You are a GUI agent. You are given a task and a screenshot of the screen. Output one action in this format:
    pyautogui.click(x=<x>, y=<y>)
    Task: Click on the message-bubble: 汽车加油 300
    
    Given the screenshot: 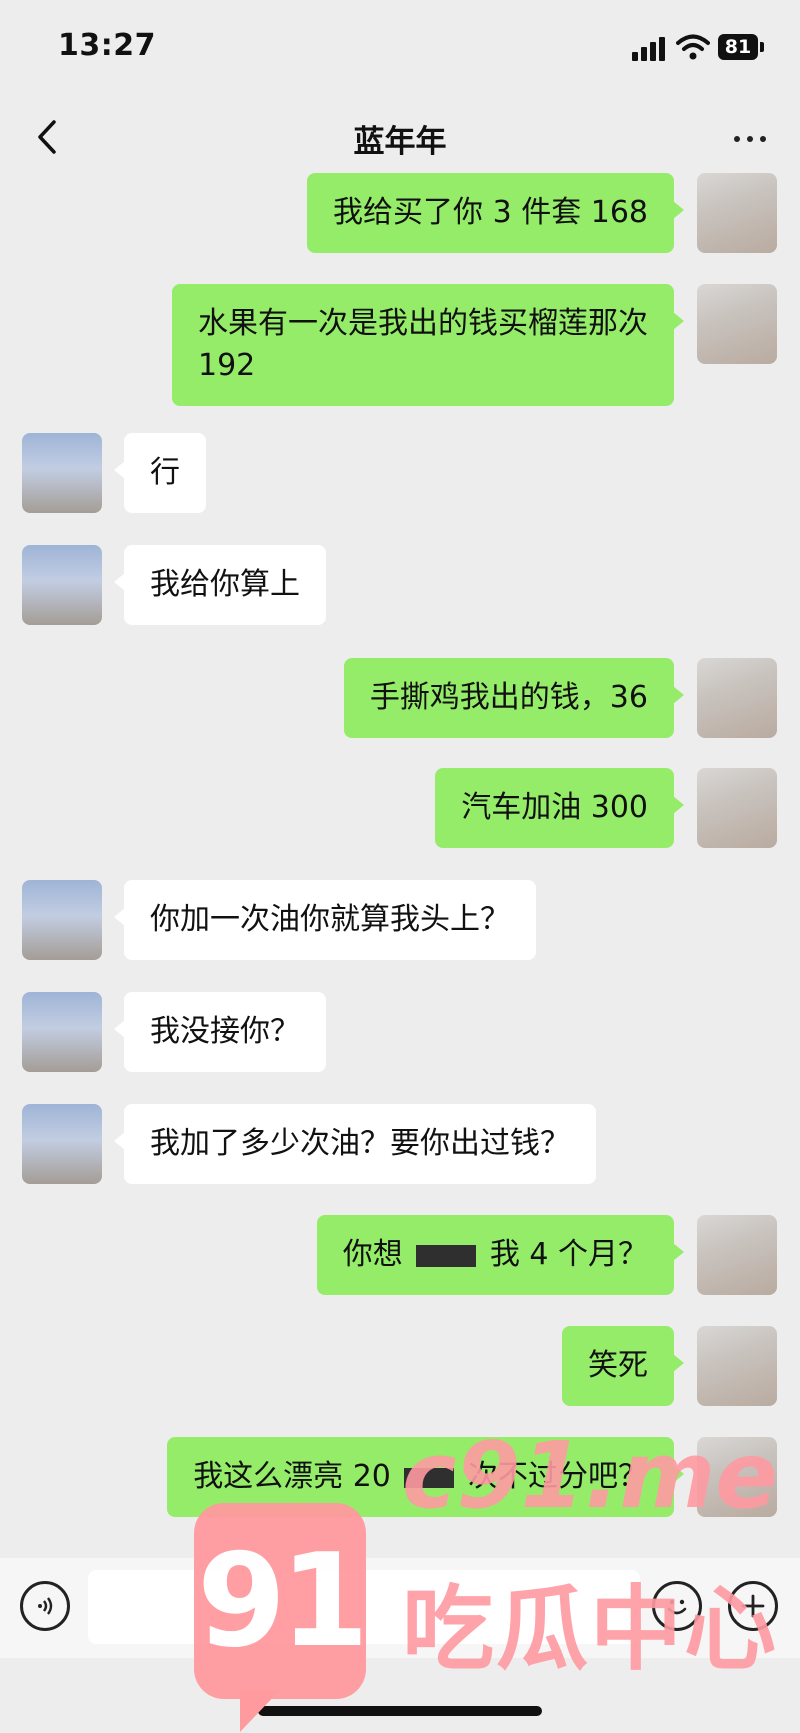 What is the action you would take?
    pyautogui.click(x=559, y=808)
    